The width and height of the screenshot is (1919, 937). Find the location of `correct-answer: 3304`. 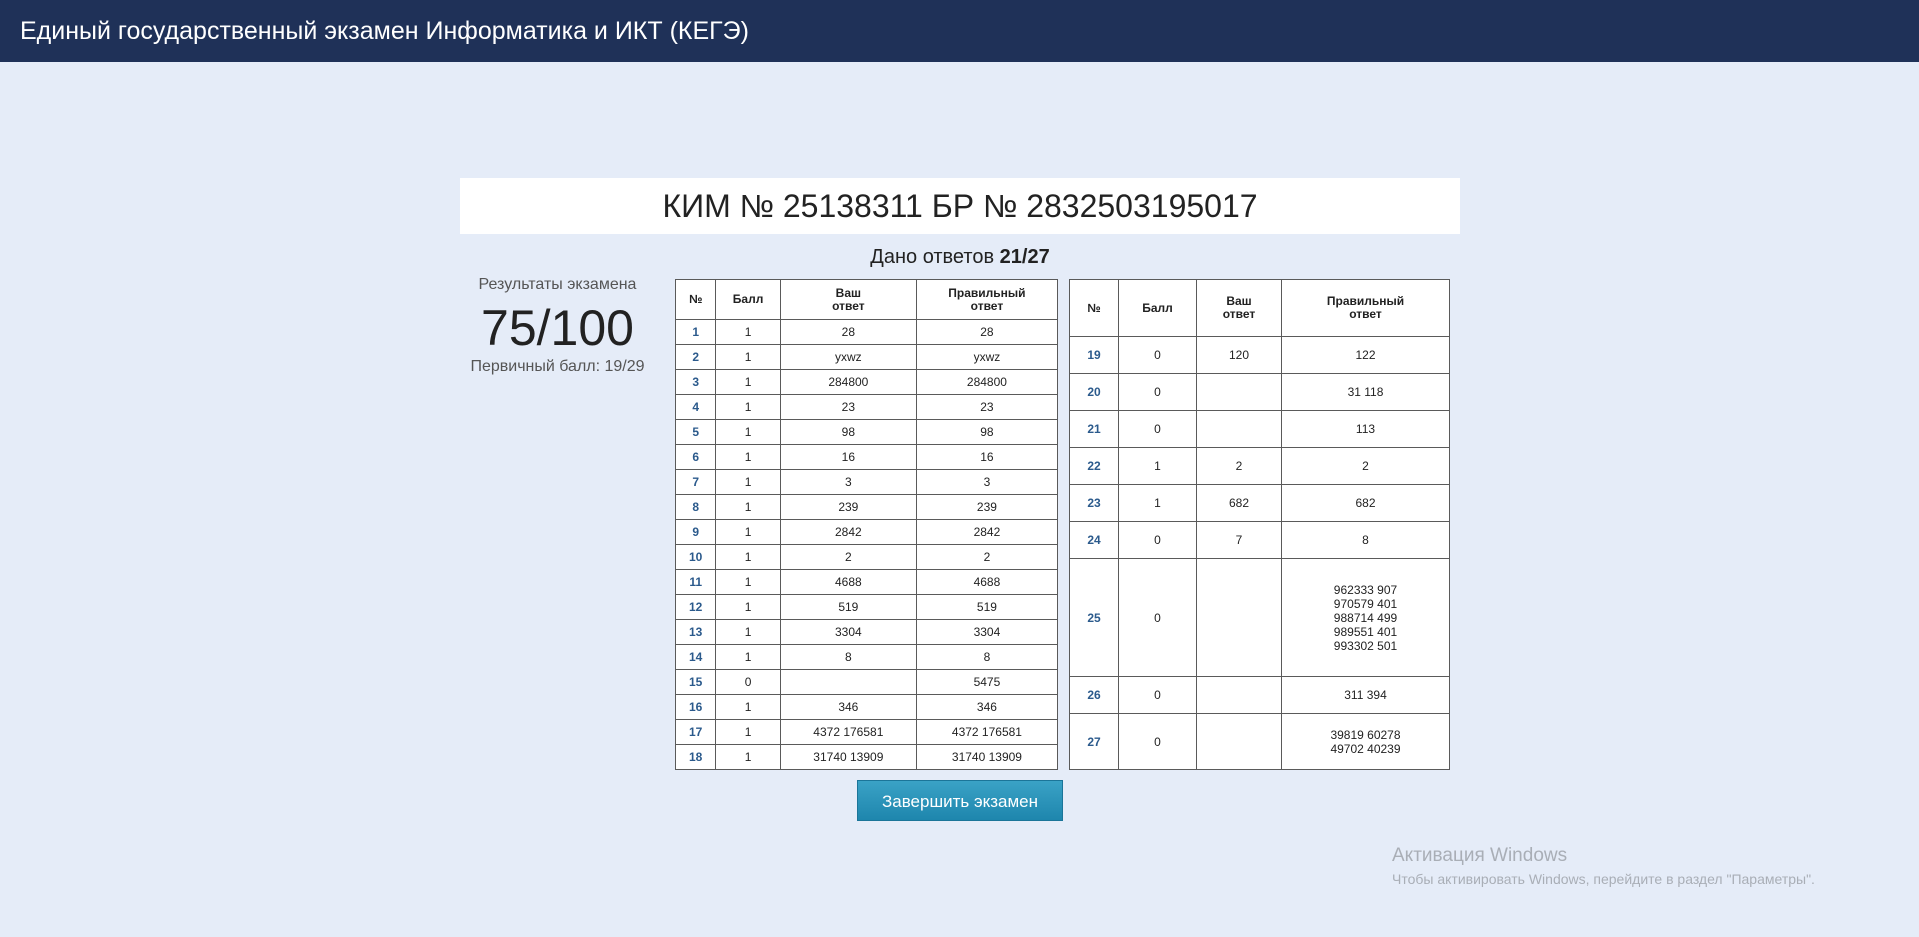

correct-answer: 3304 is located at coordinates (987, 632).